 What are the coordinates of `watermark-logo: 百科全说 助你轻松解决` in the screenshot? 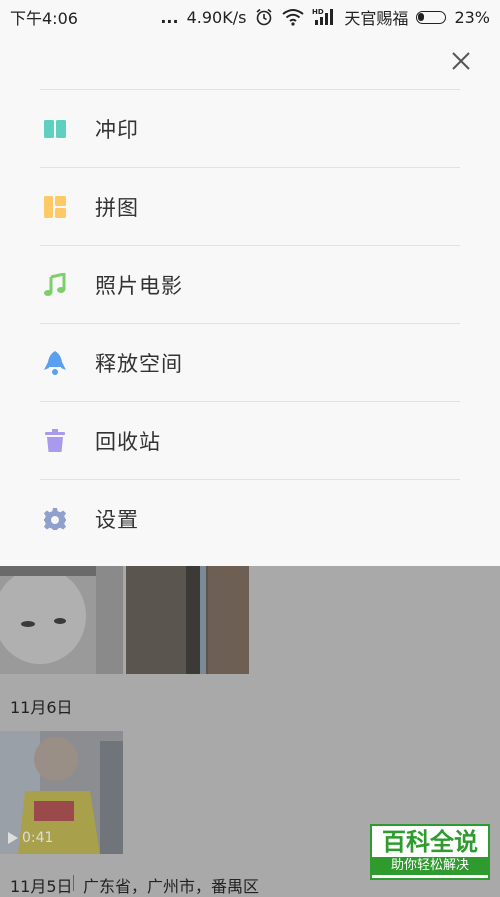 It's located at (430, 852).